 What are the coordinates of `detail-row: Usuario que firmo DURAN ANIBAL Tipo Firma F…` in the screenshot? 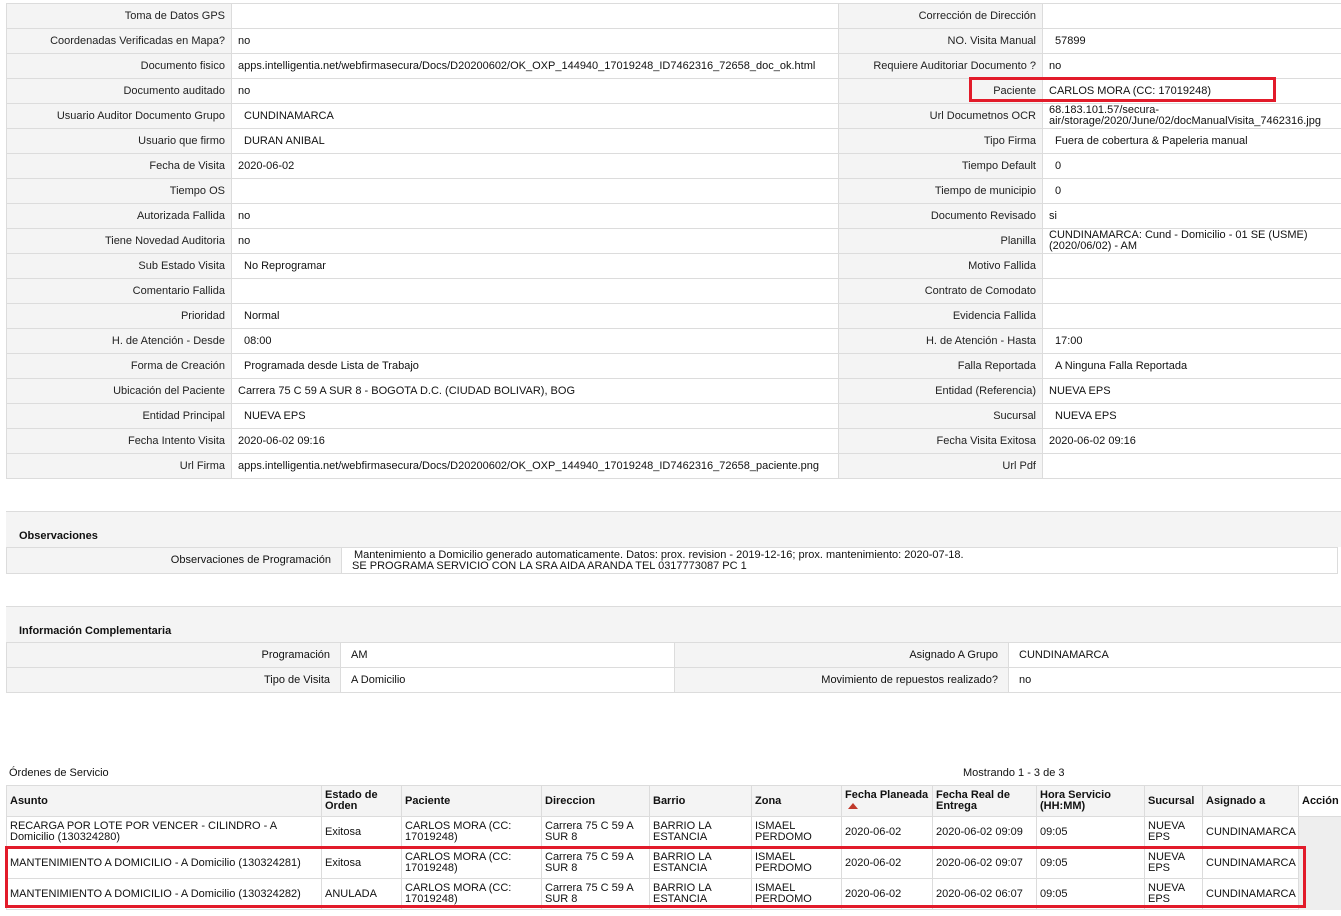 It's located at (673, 141).